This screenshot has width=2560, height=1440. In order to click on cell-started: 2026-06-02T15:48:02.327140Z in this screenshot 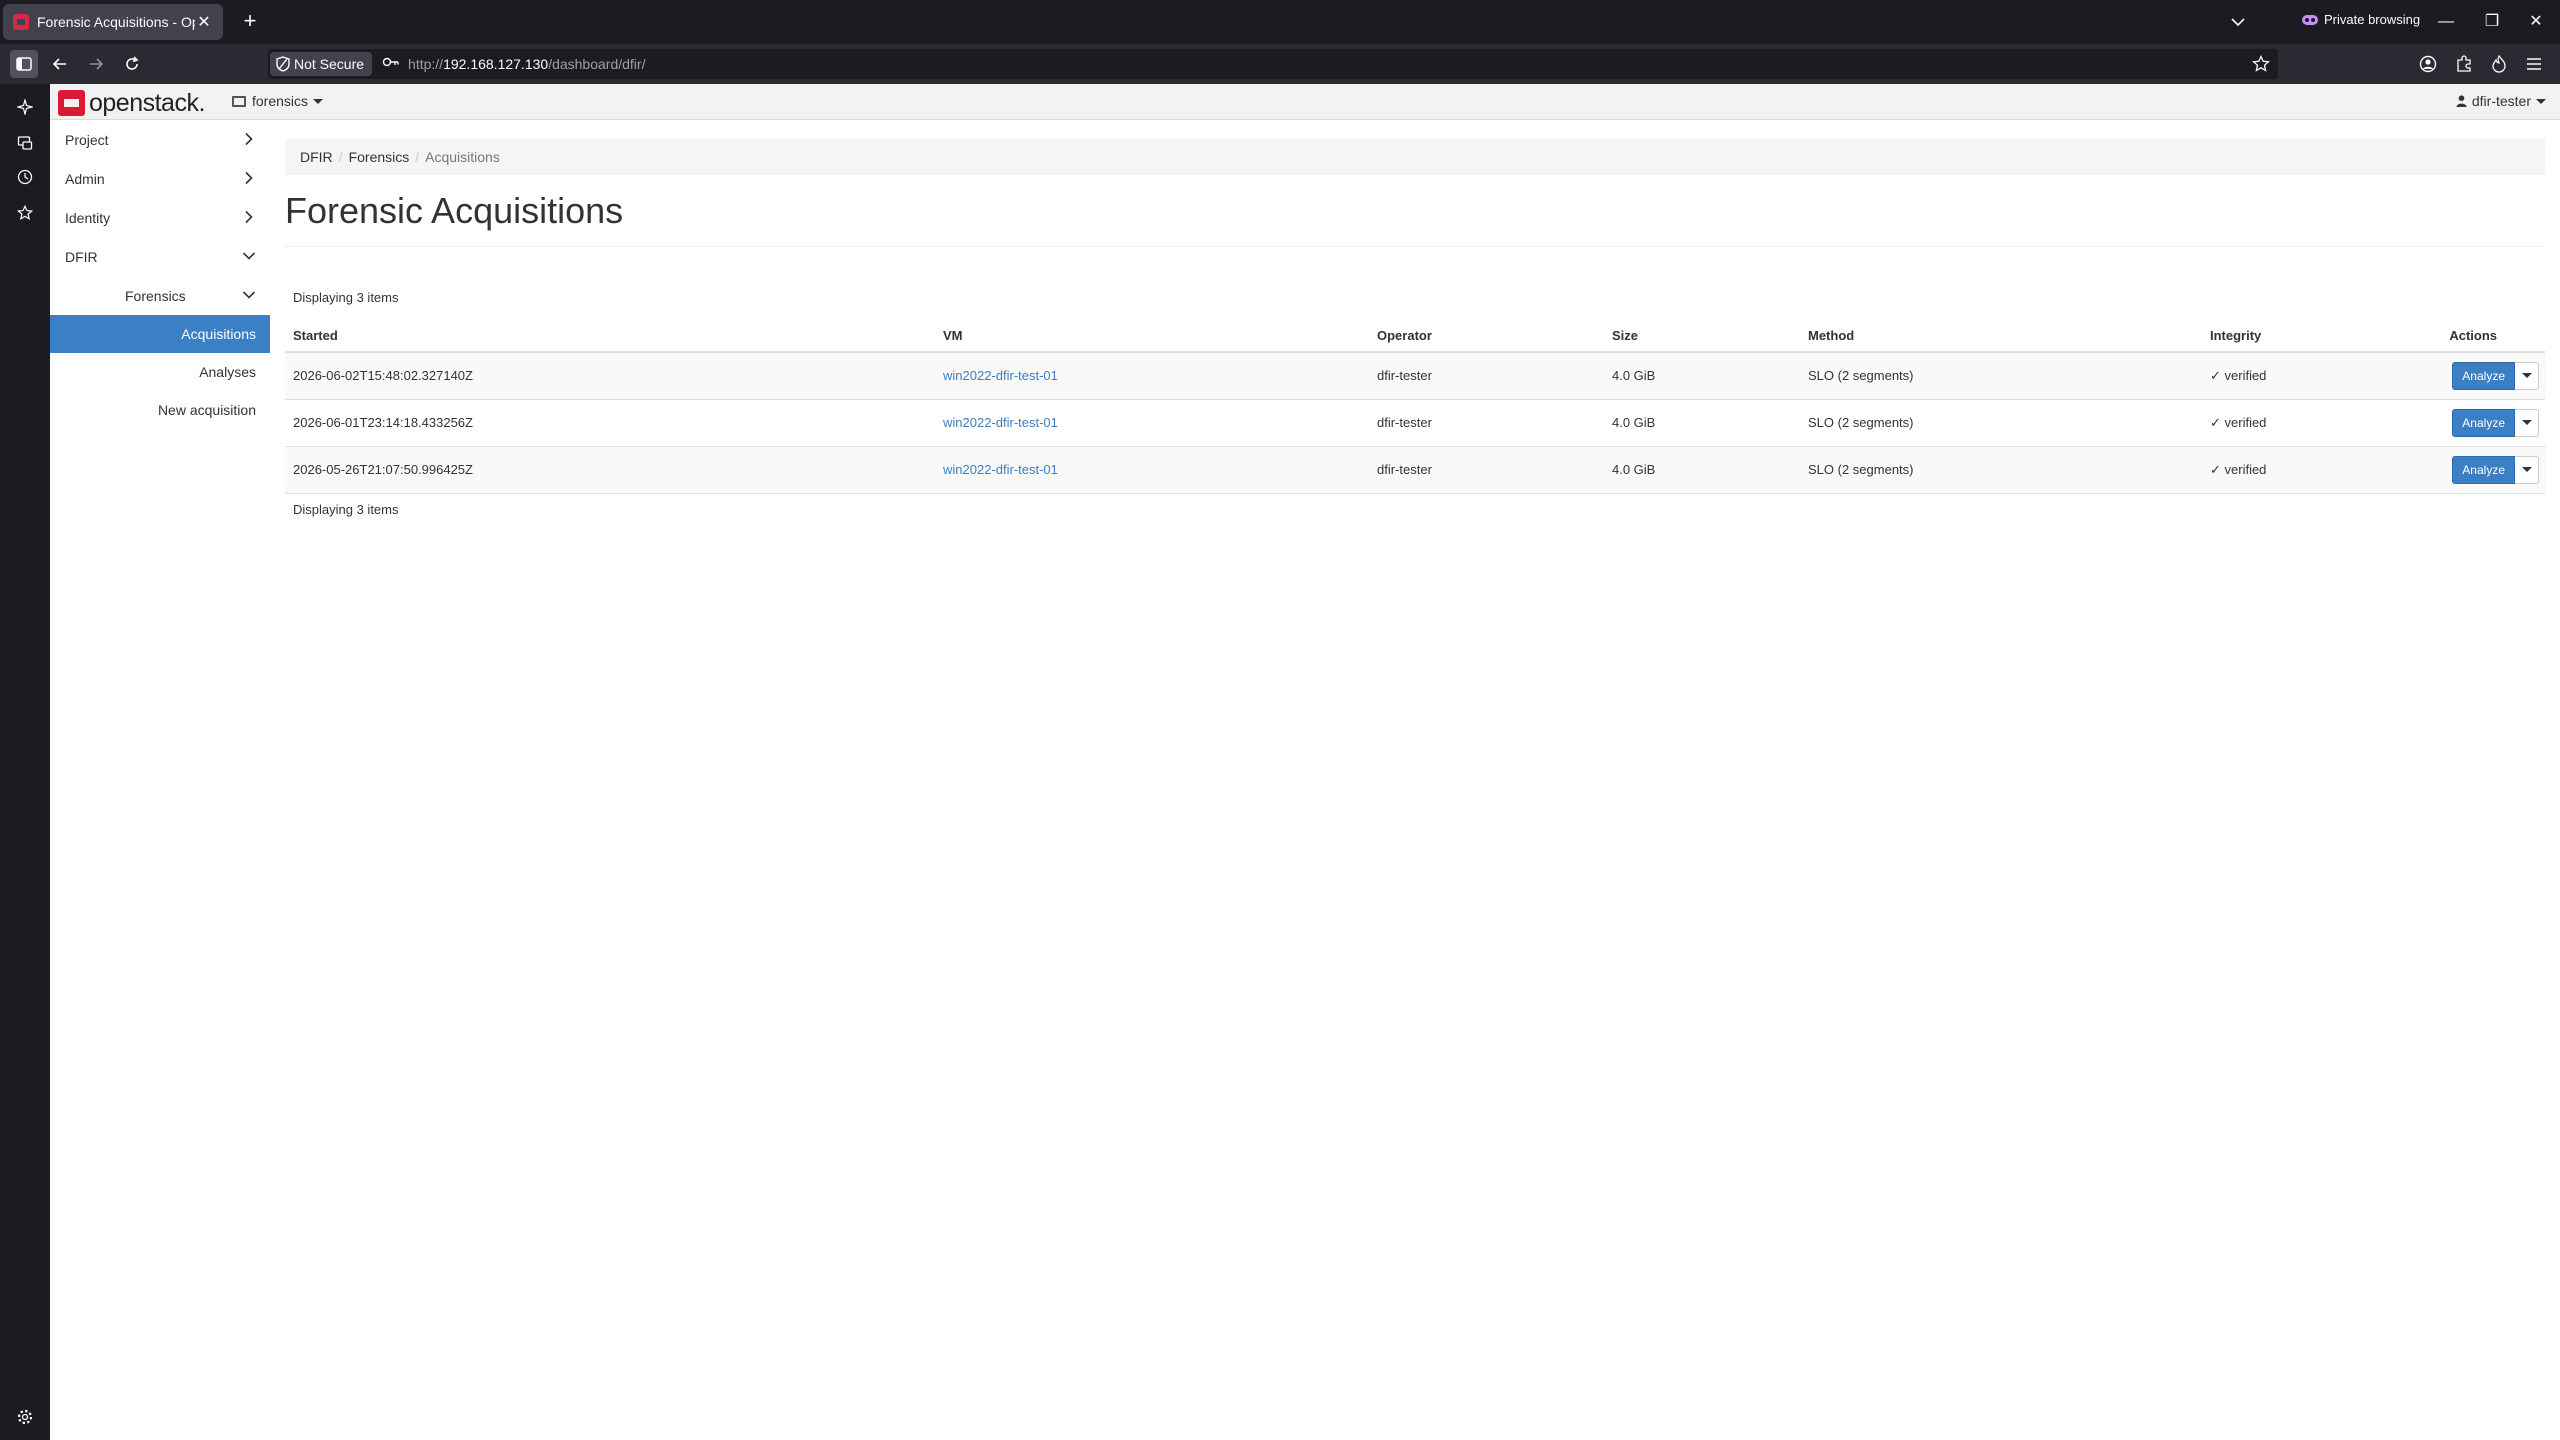, I will do `click(610, 376)`.